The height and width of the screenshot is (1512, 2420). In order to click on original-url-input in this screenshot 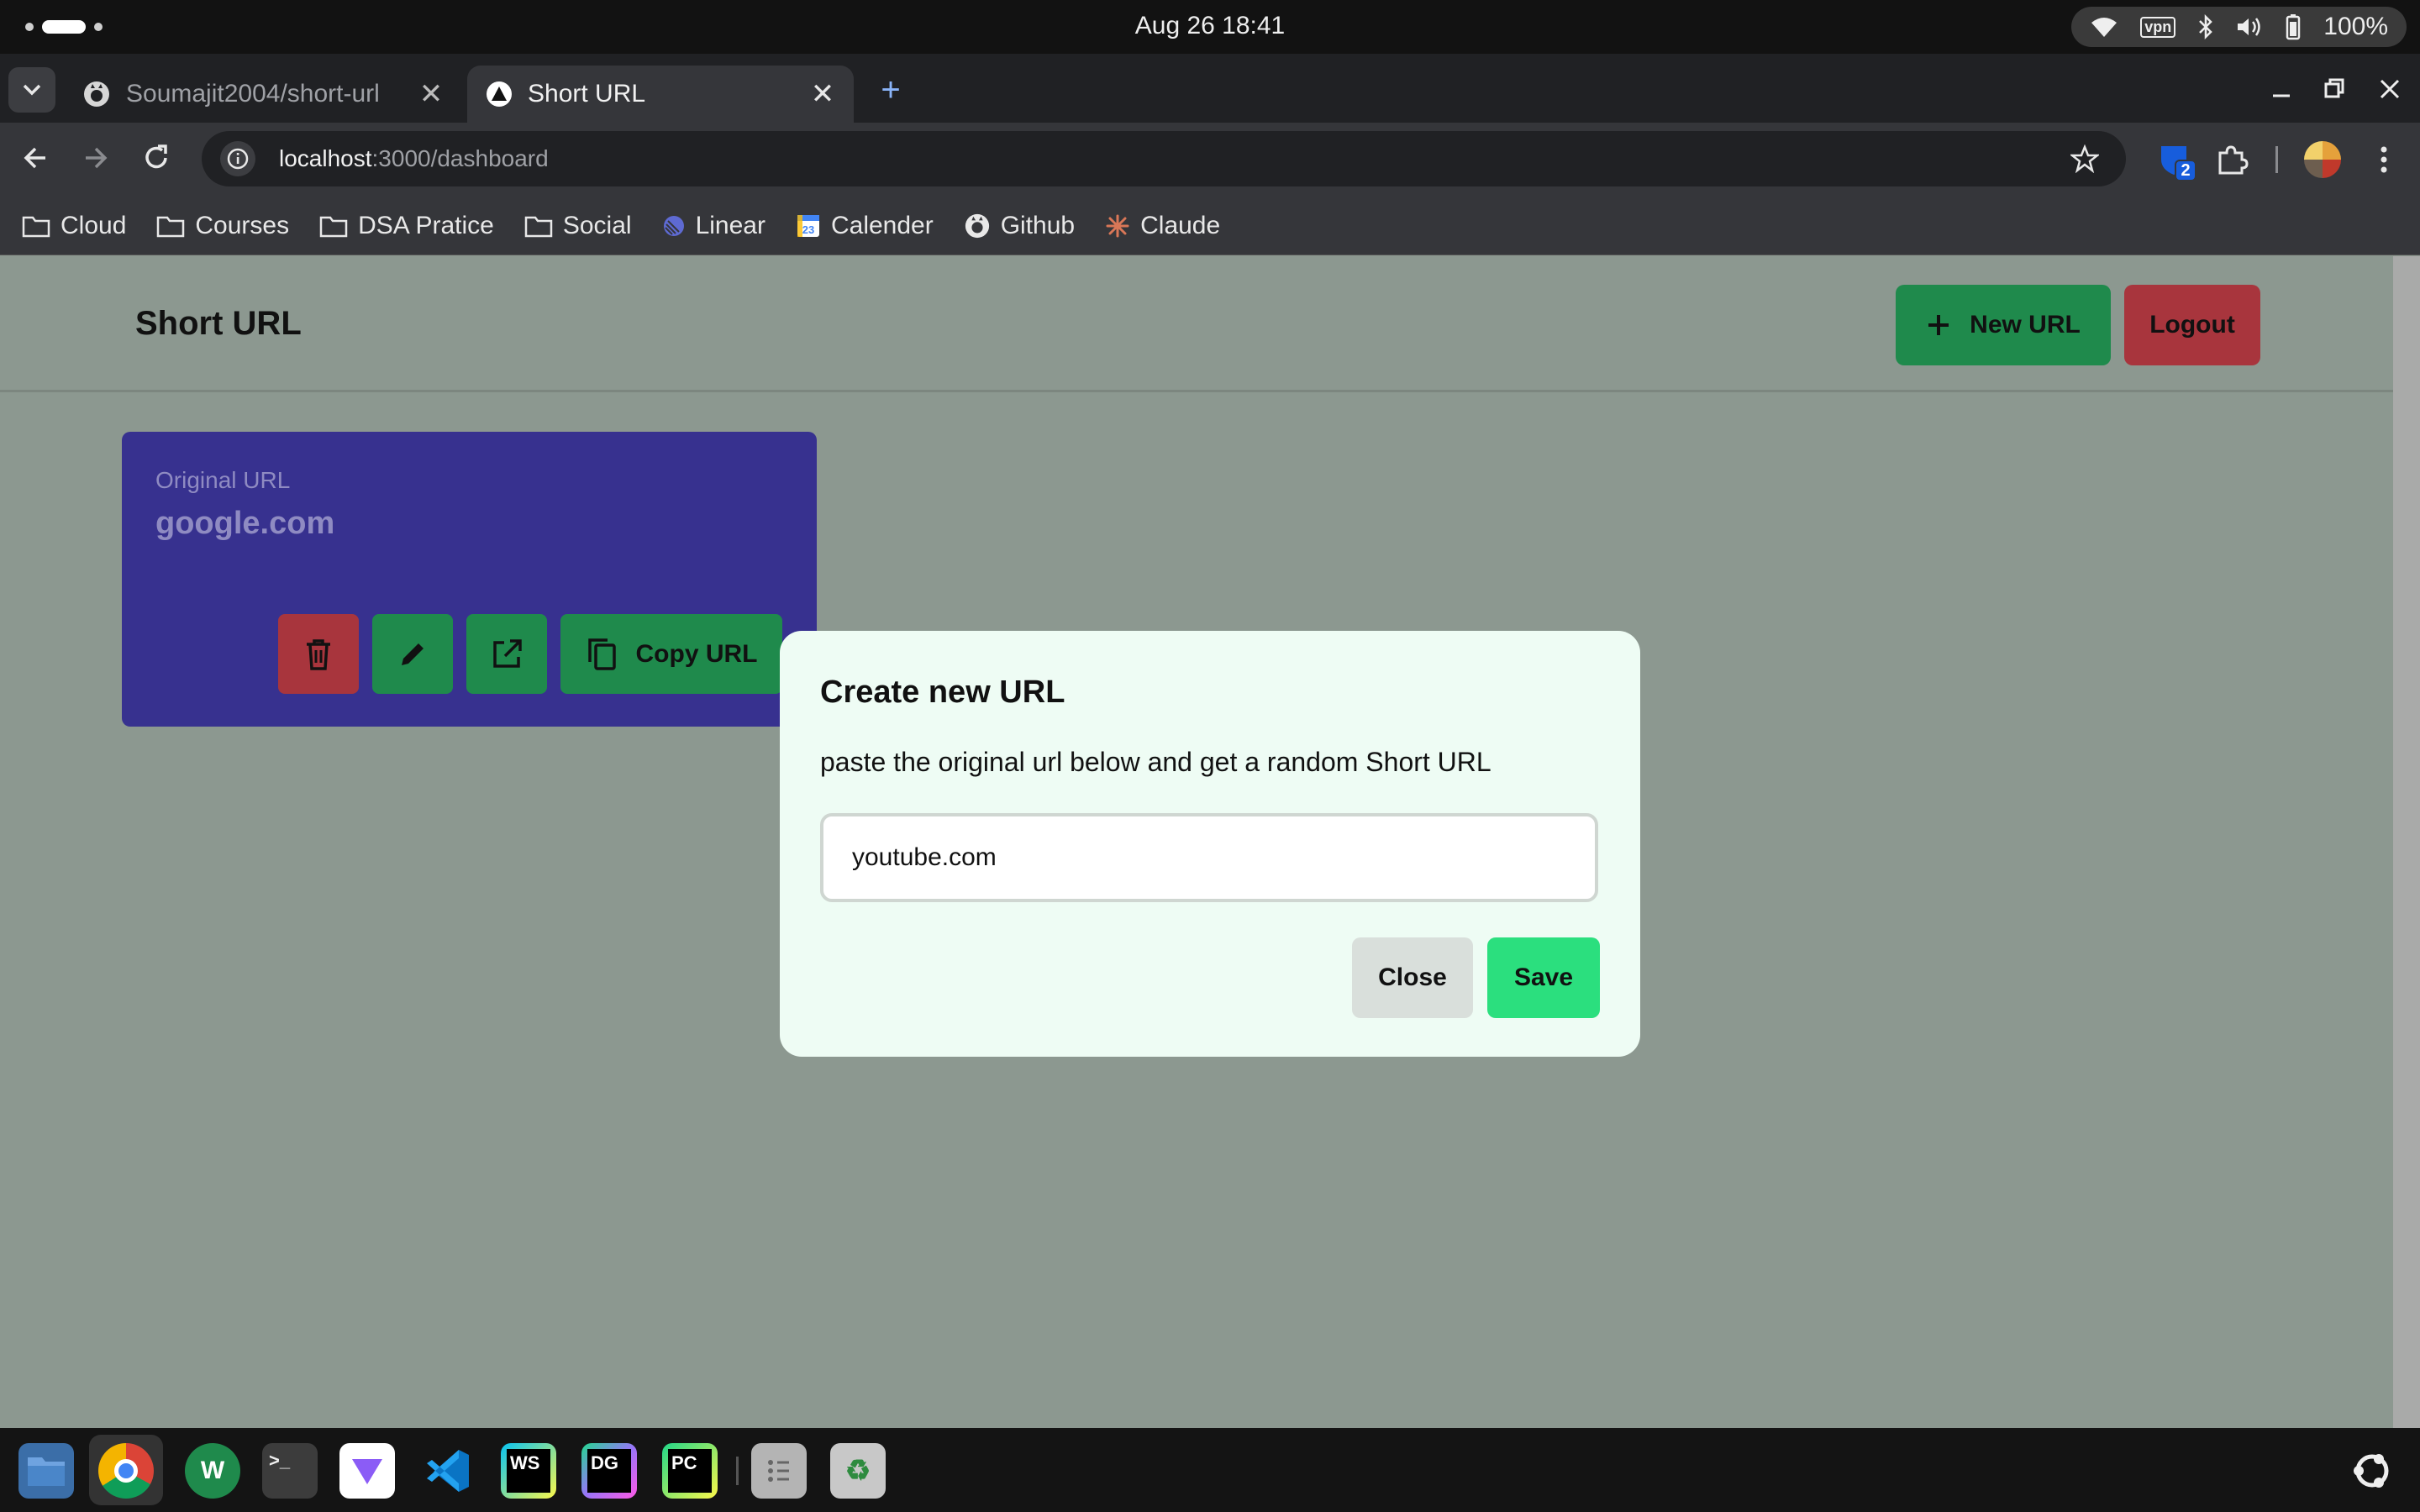, I will do `click(1209, 857)`.